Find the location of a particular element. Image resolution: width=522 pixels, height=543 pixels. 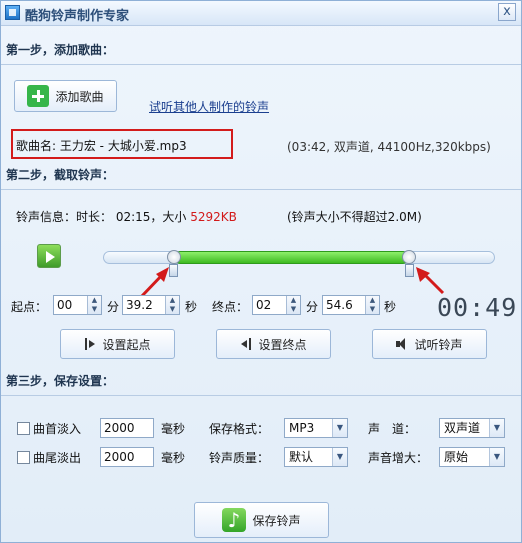

end-minute-stepper: 02 ▲ ▼ is located at coordinates (276, 305).